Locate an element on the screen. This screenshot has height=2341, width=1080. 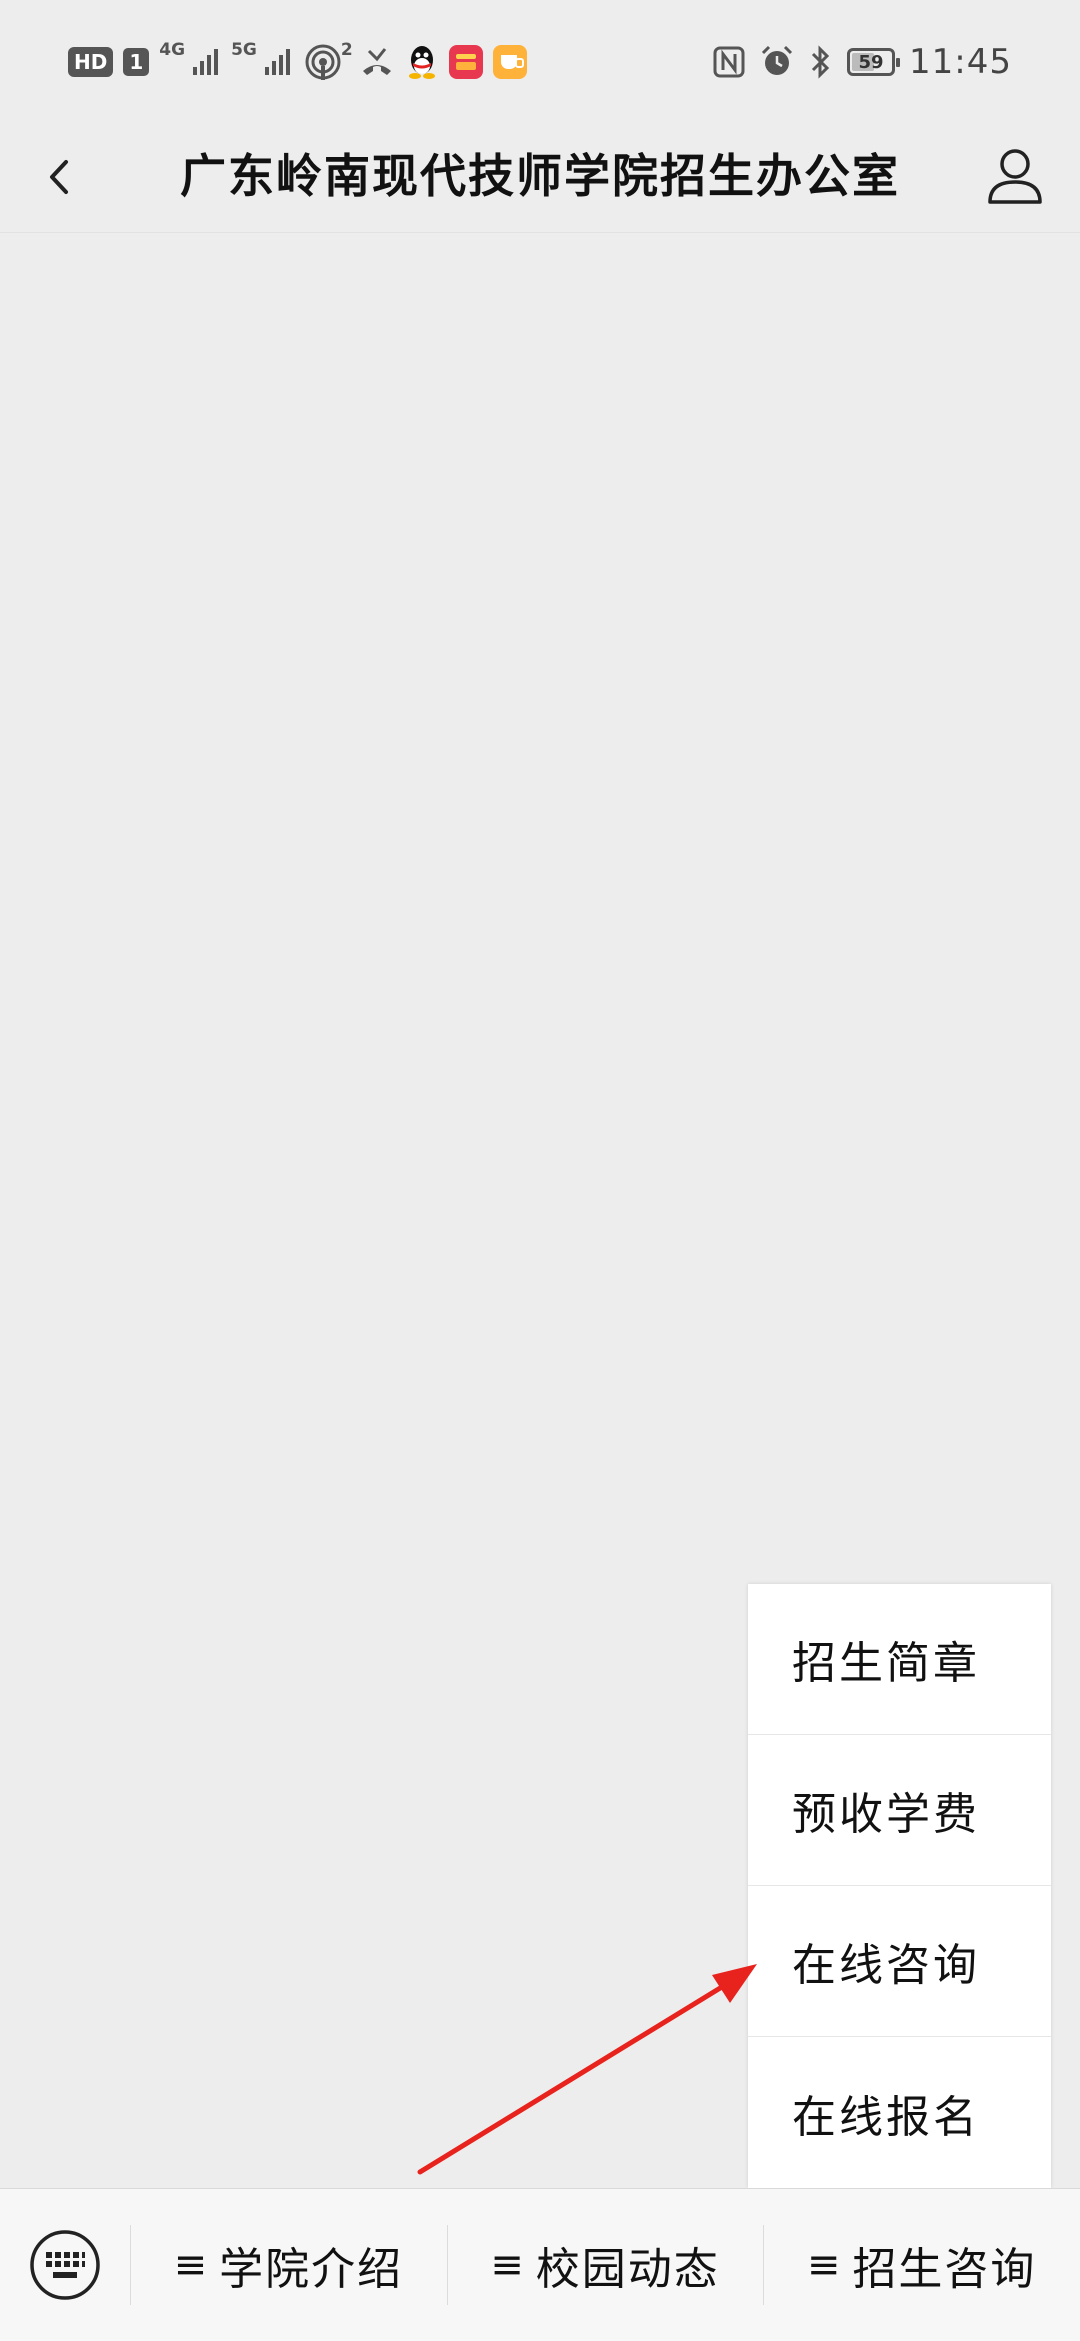
status-left: HD 1 4G 5G 2 is located at coordinates (297, 62).